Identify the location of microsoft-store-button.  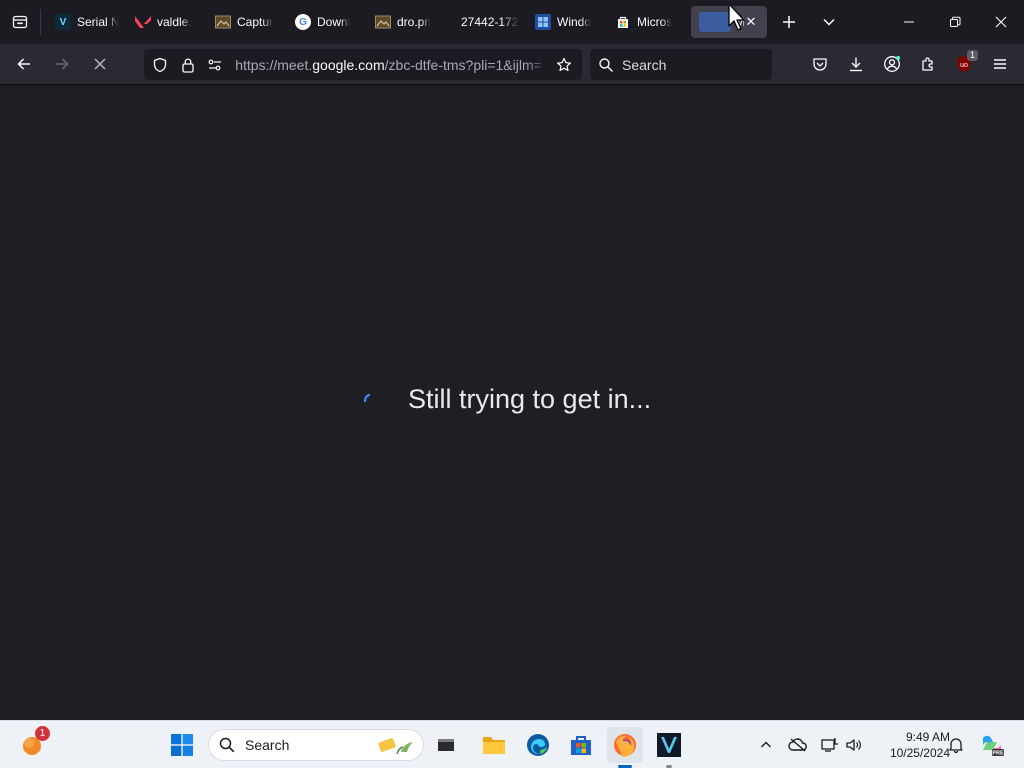
(581, 745).